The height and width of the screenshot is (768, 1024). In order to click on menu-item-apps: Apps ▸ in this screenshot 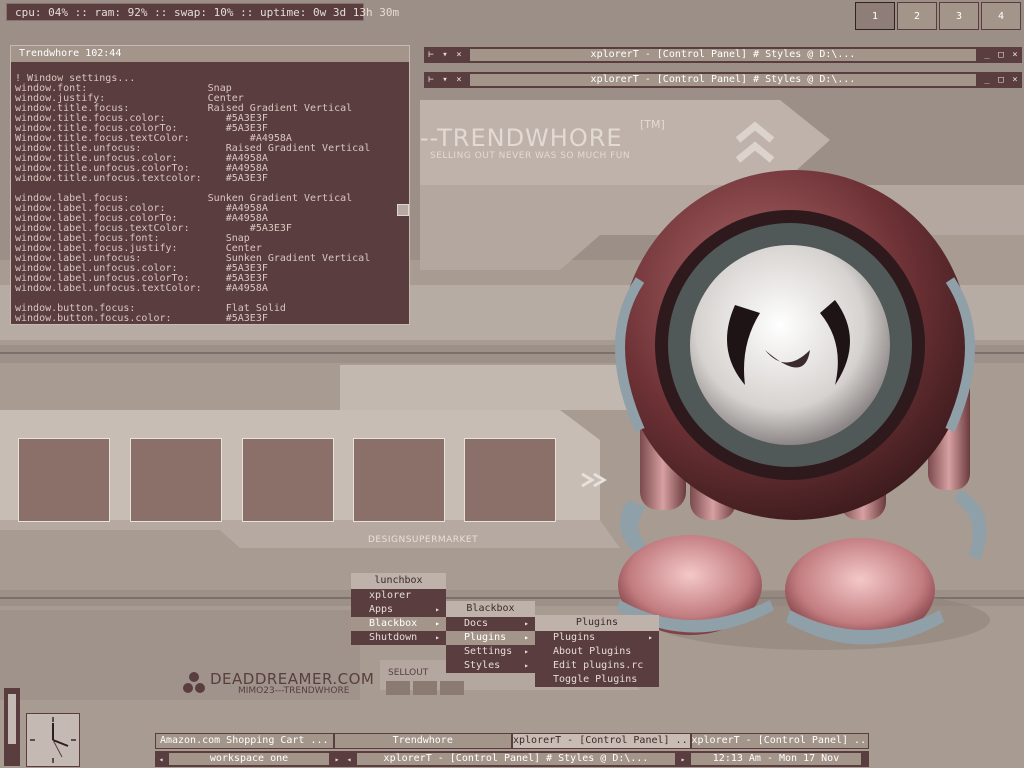, I will do `click(398, 610)`.